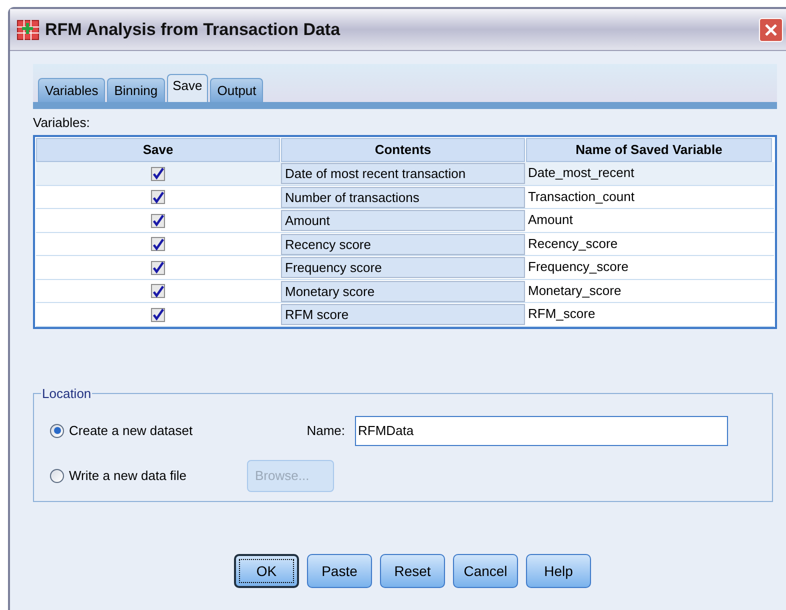 The image size is (786, 610). What do you see at coordinates (66, 394) in the screenshot?
I see `location-legend: Location` at bounding box center [66, 394].